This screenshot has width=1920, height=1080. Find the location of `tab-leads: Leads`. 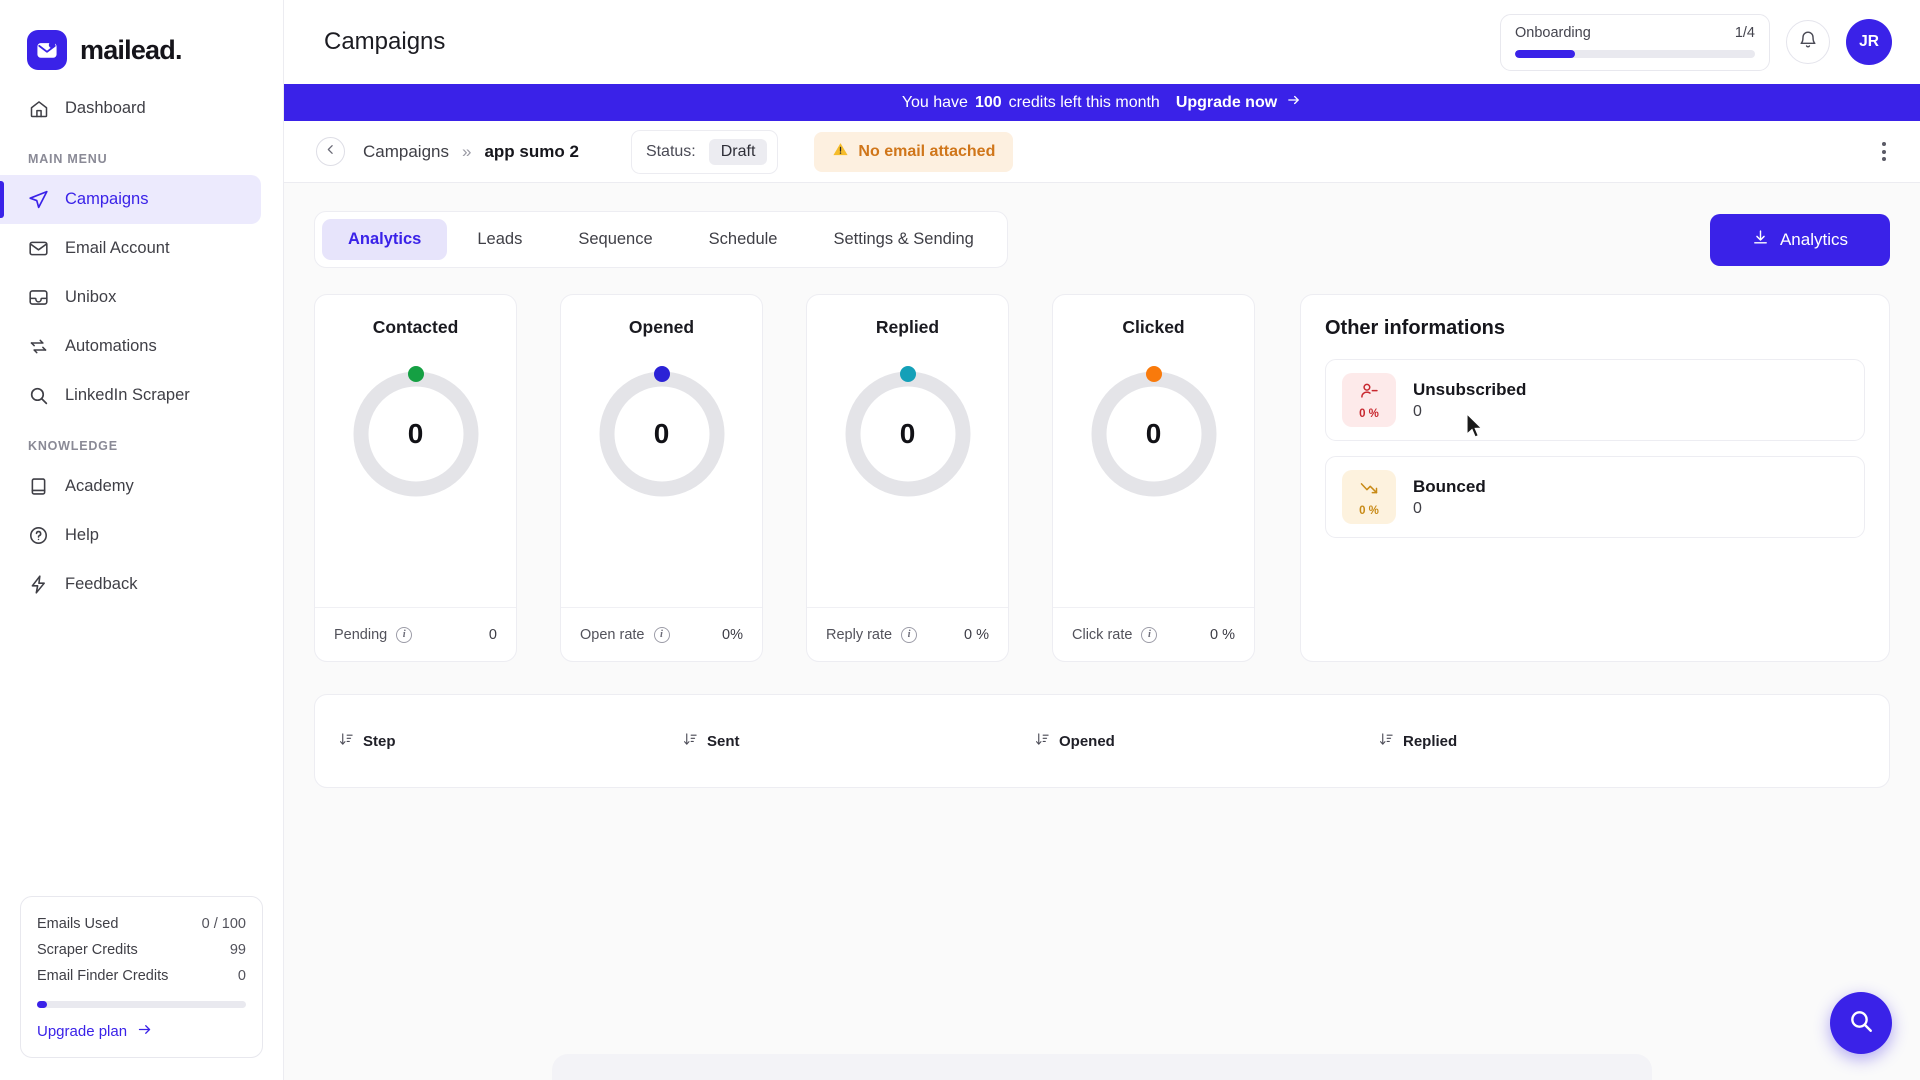

tab-leads: Leads is located at coordinates (499, 239).